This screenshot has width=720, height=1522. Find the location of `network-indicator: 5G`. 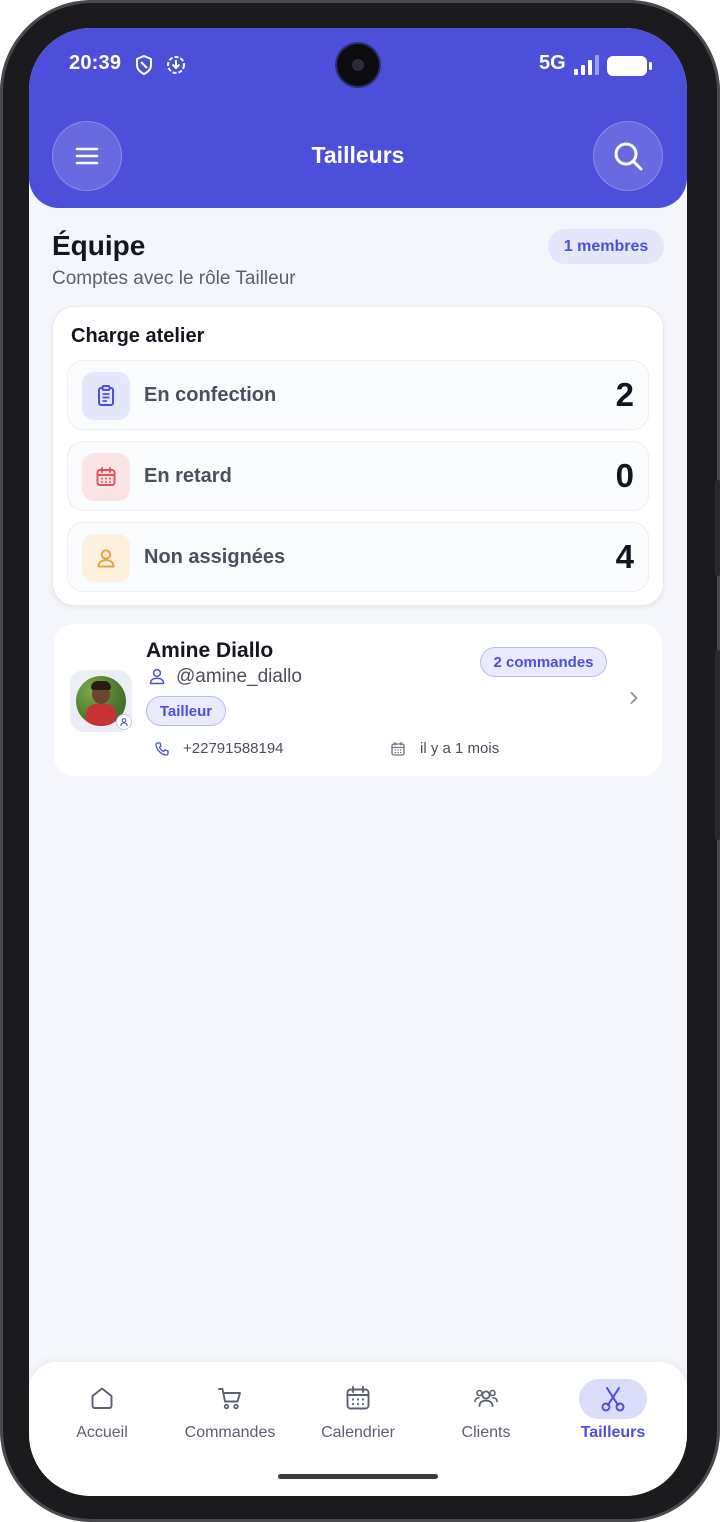

network-indicator: 5G is located at coordinates (552, 63).